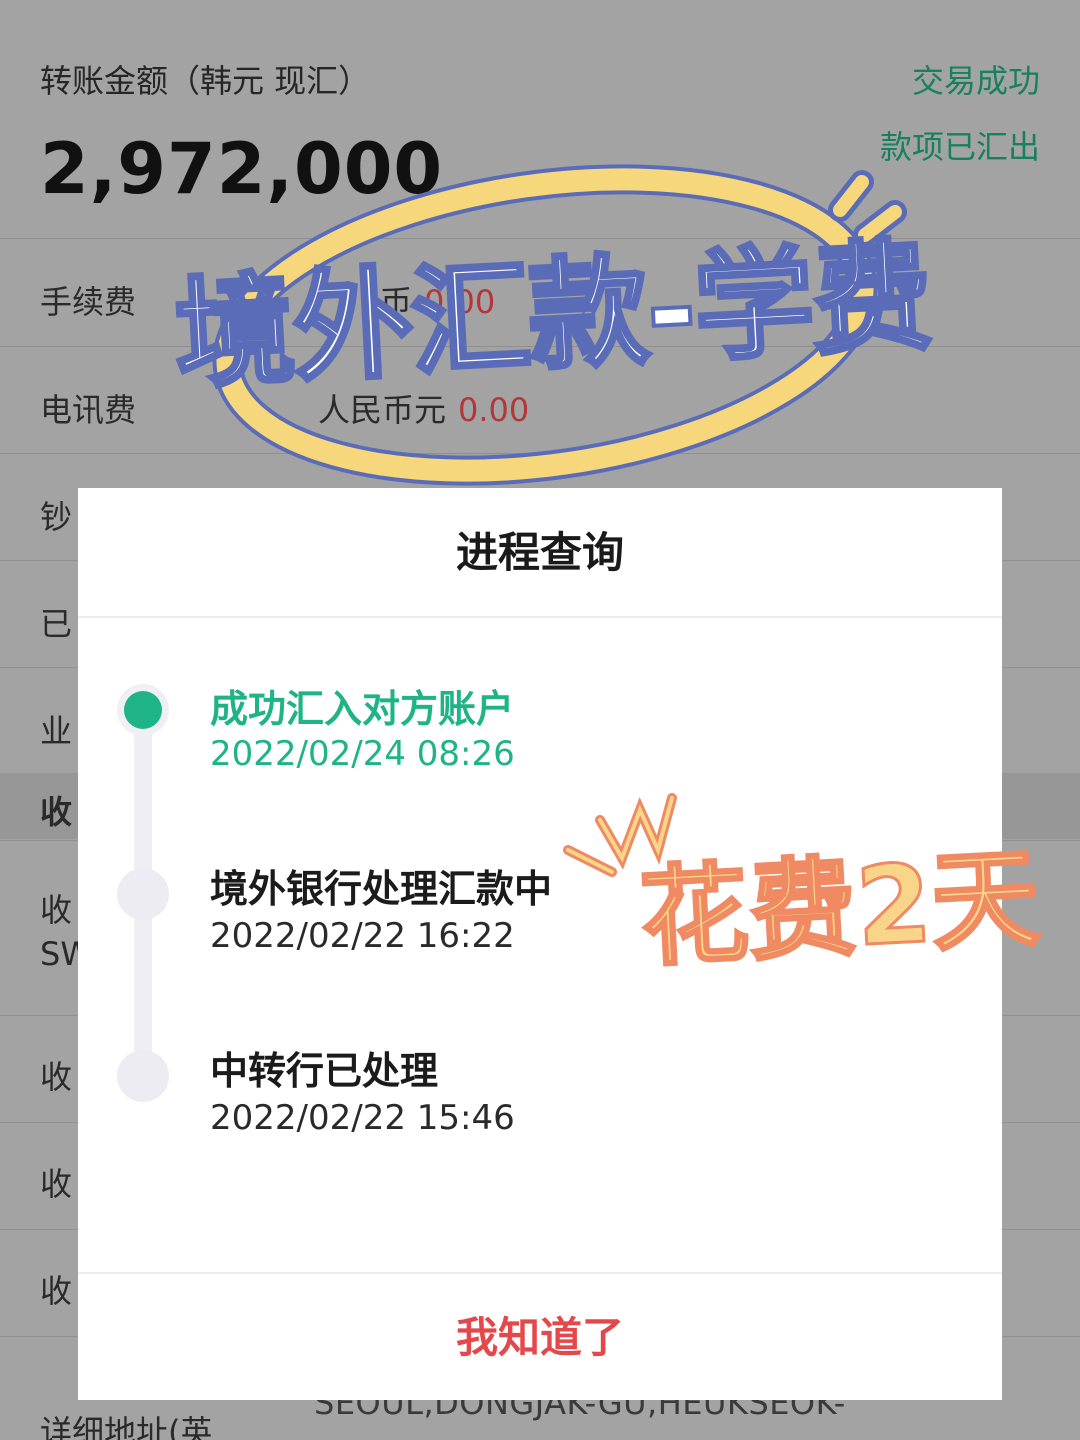 Image resolution: width=1080 pixels, height=1440 pixels. Describe the element at coordinates (324, 1071) in the screenshot. I see `step-title: 中转行已处理` at that location.